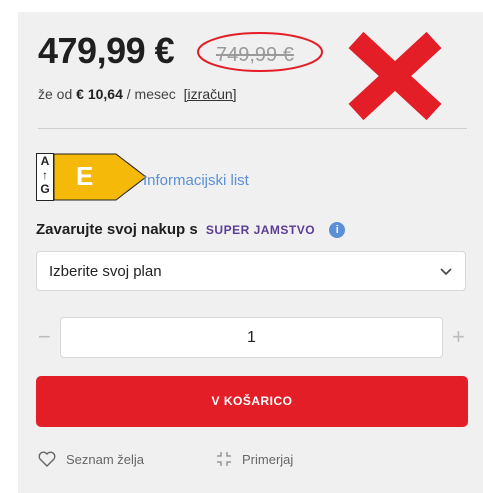  I want to click on quantity-decrease-button: −, so click(44, 337).